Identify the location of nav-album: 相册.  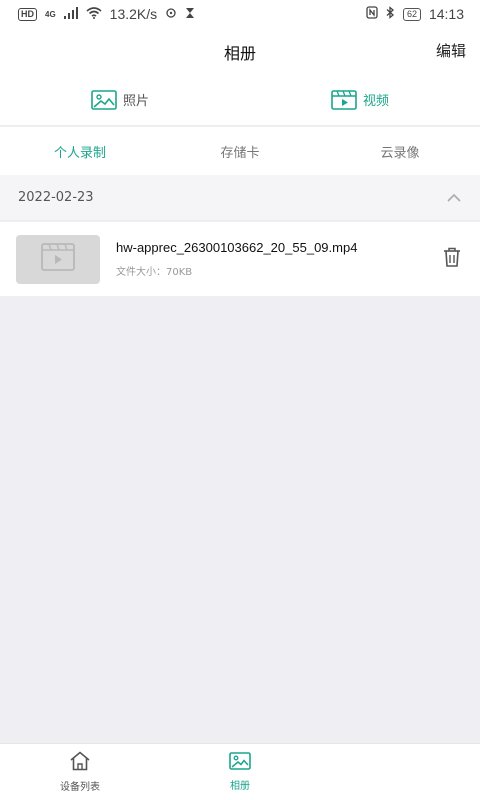
(240, 772).